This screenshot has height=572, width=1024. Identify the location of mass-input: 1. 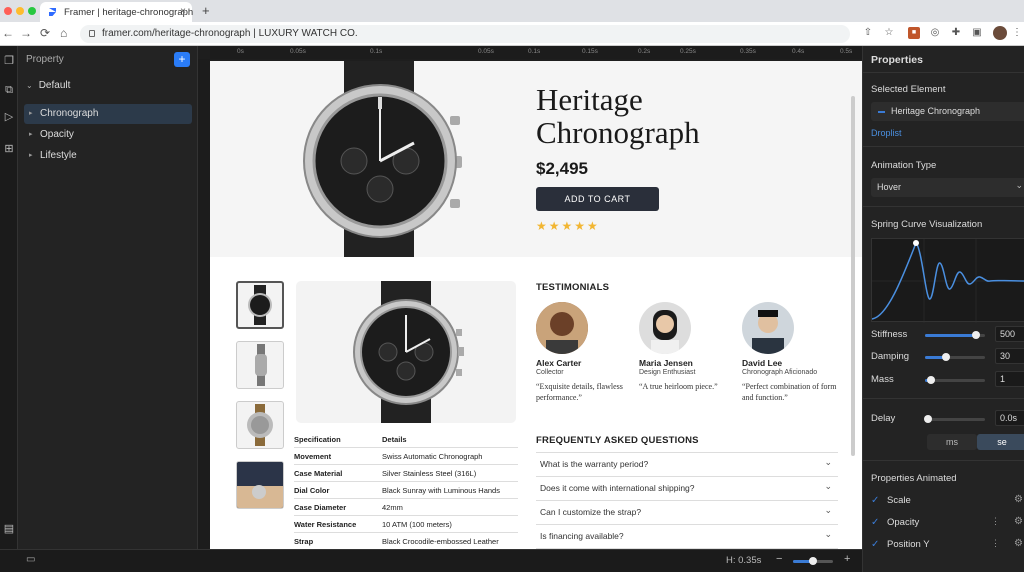
(1009, 379).